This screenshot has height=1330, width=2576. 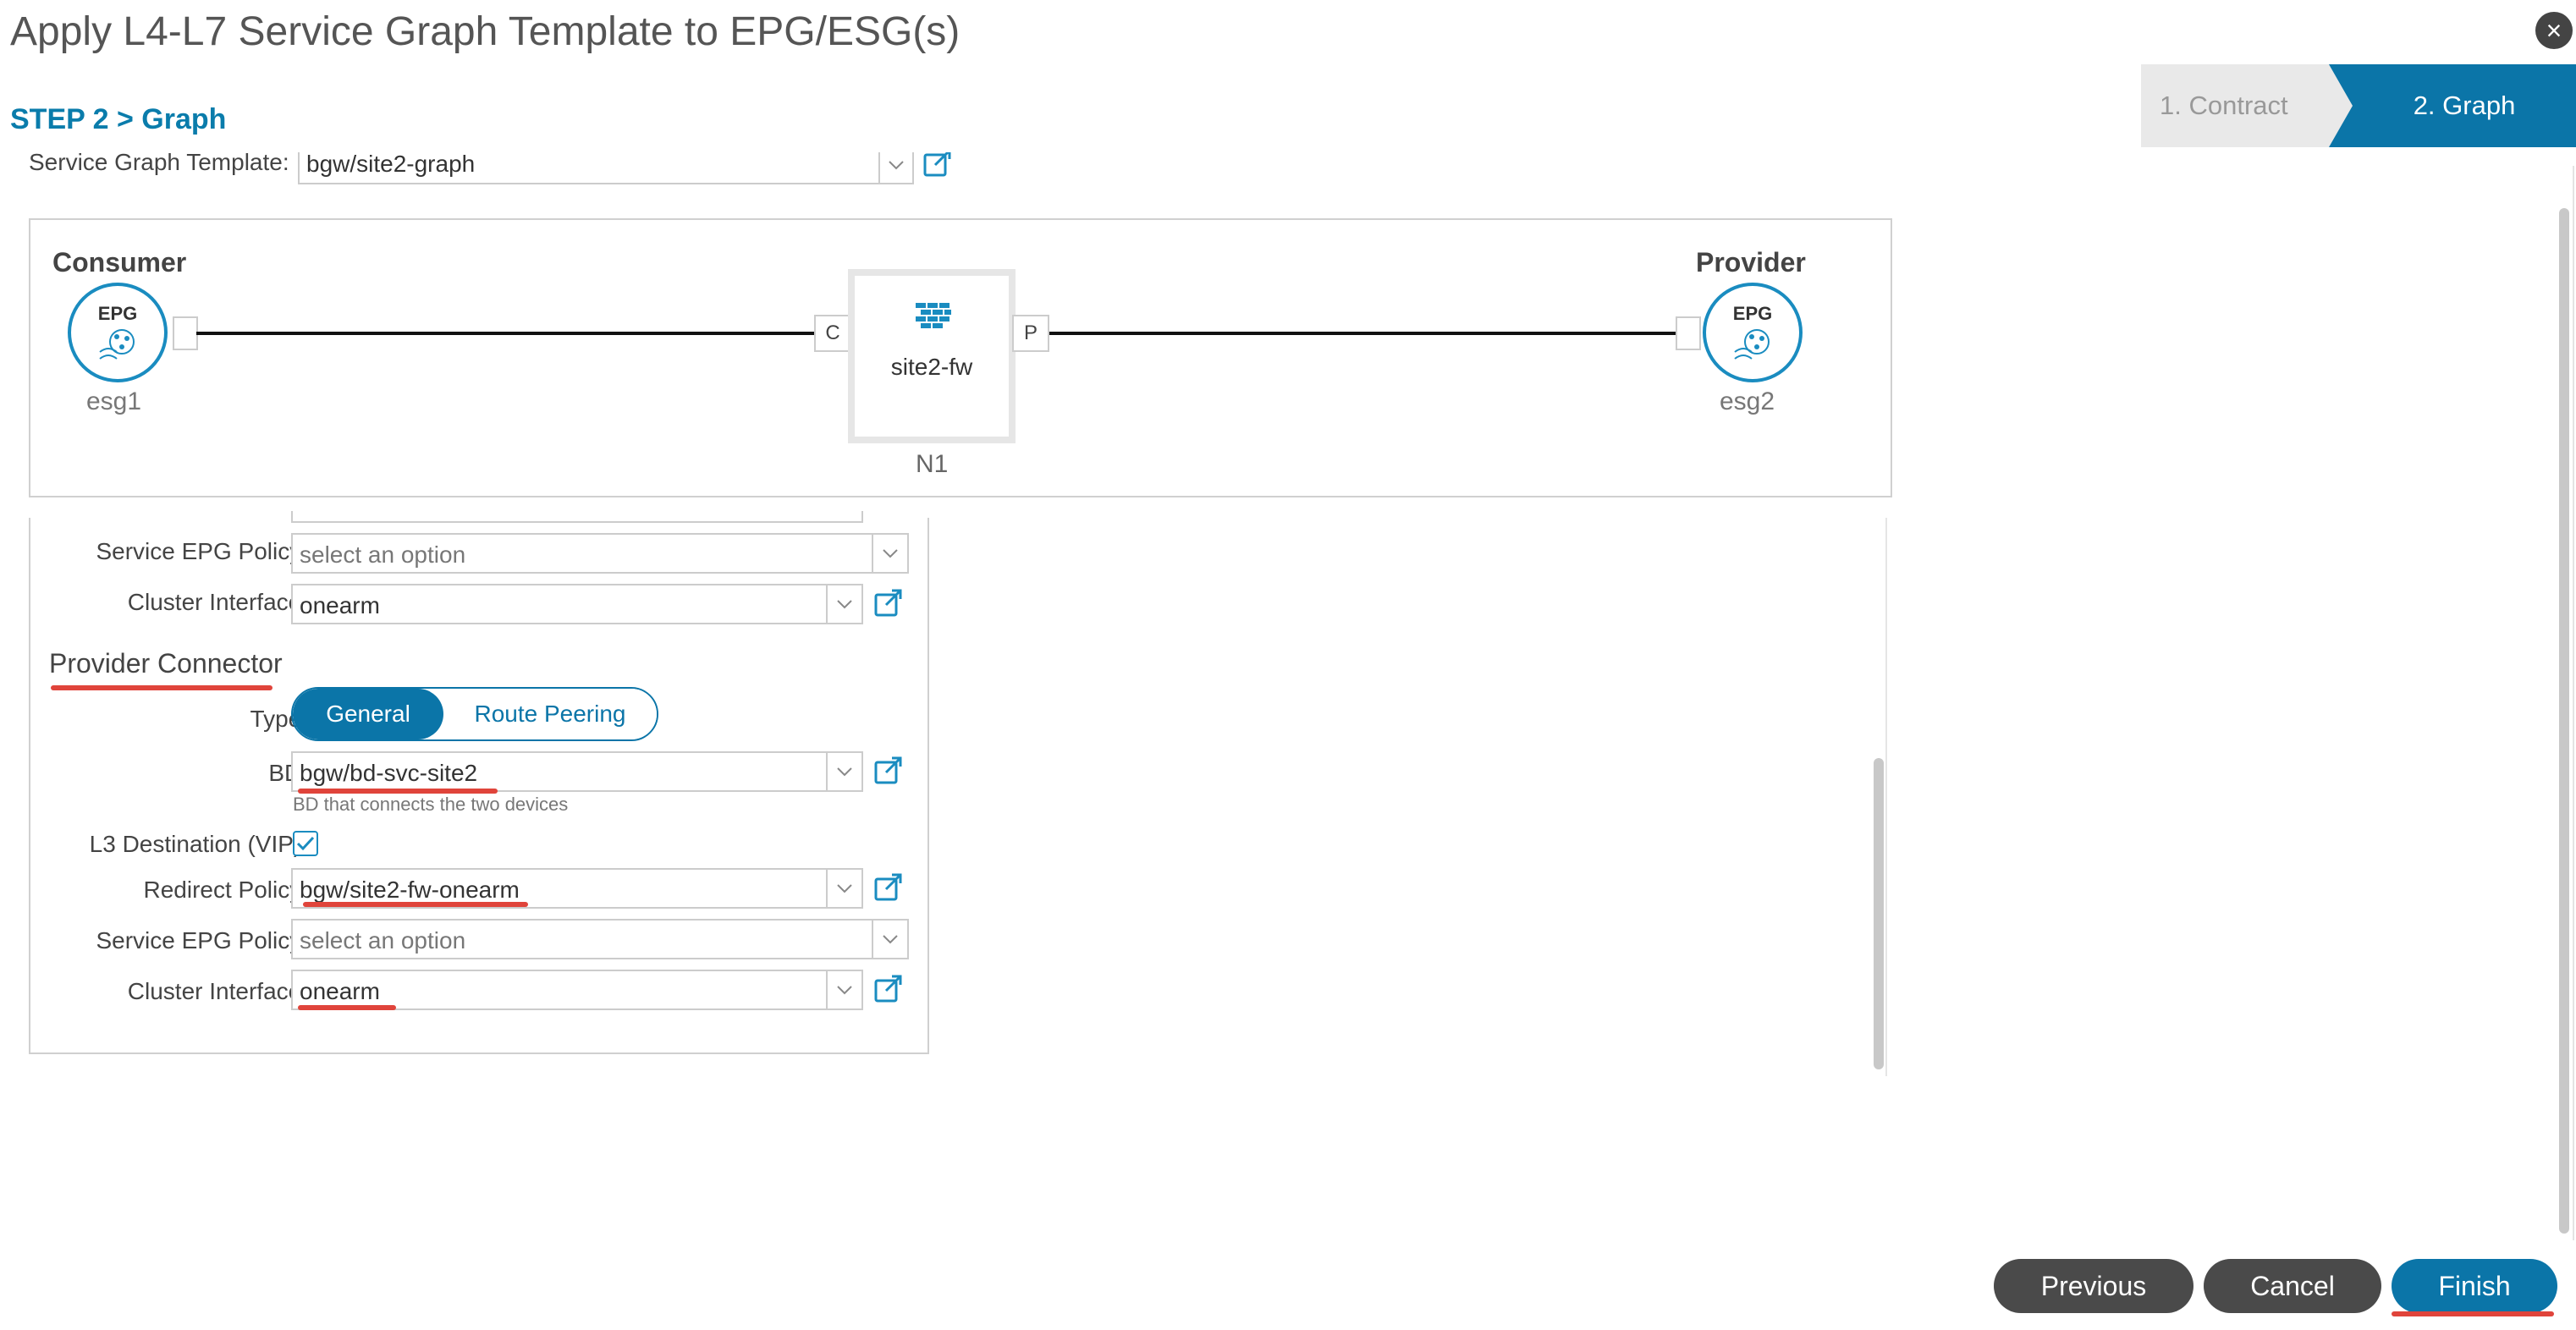 I want to click on service-node: site2-fw, so click(x=932, y=356).